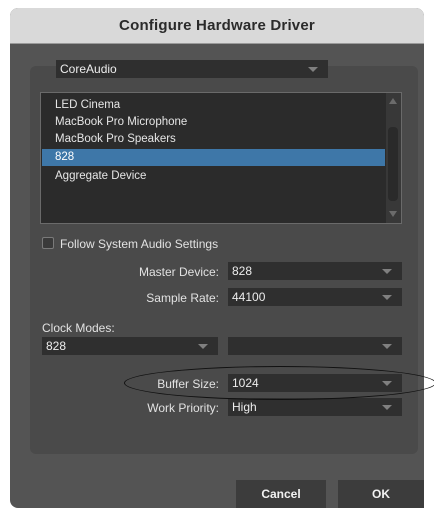 The height and width of the screenshot is (510, 434). What do you see at coordinates (139, 244) in the screenshot?
I see `follow-system-audio-label: Follow System Audio Settings` at bounding box center [139, 244].